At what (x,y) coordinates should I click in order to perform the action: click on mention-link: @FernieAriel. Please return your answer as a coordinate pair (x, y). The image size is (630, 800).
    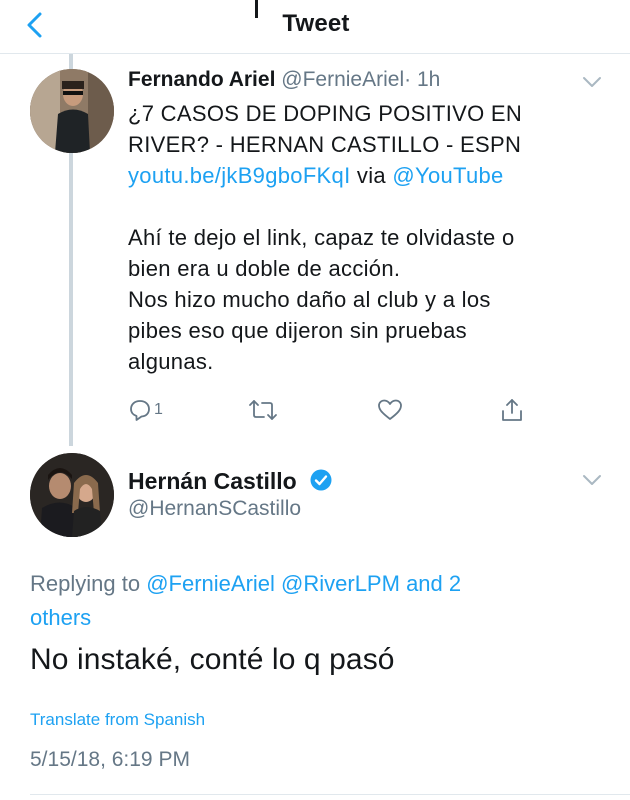
    Looking at the image, I should click on (210, 583).